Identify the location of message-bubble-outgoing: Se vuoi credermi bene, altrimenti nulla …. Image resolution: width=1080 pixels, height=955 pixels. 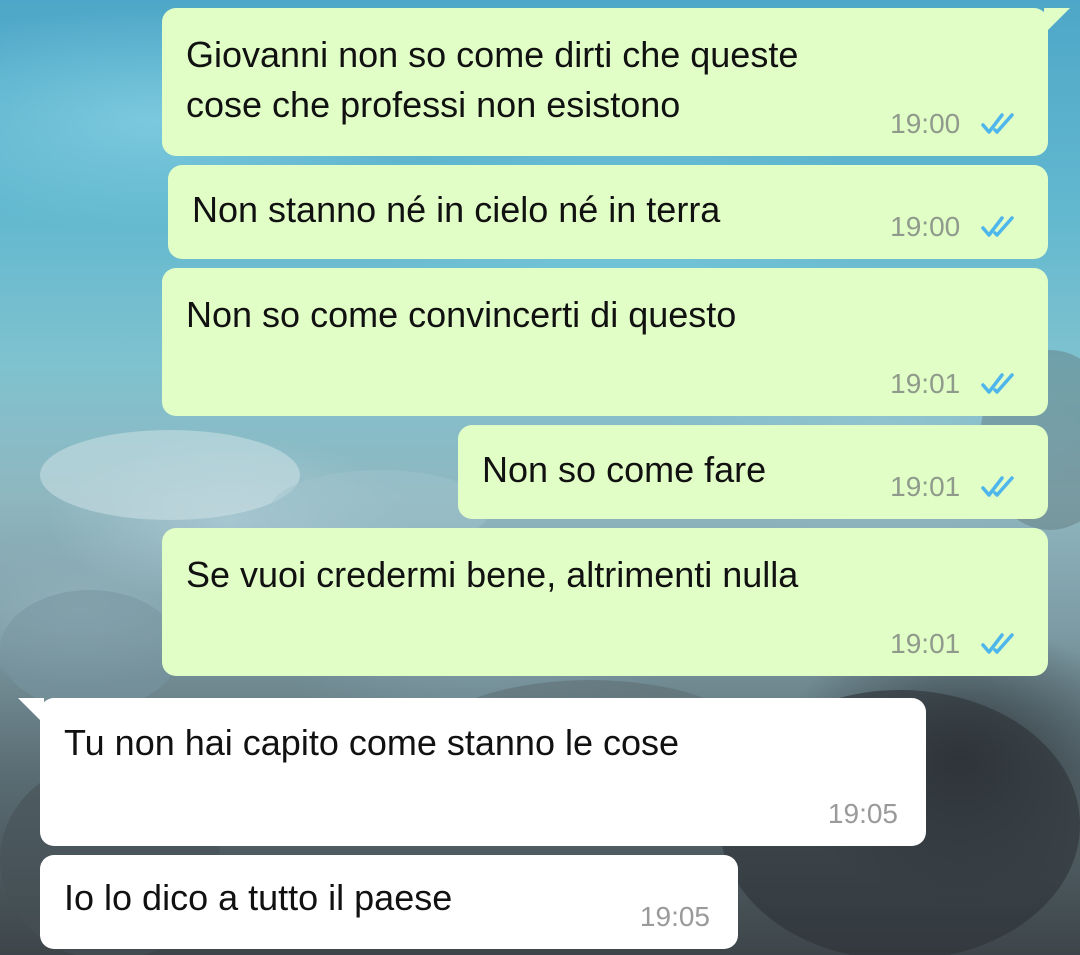
(605, 602).